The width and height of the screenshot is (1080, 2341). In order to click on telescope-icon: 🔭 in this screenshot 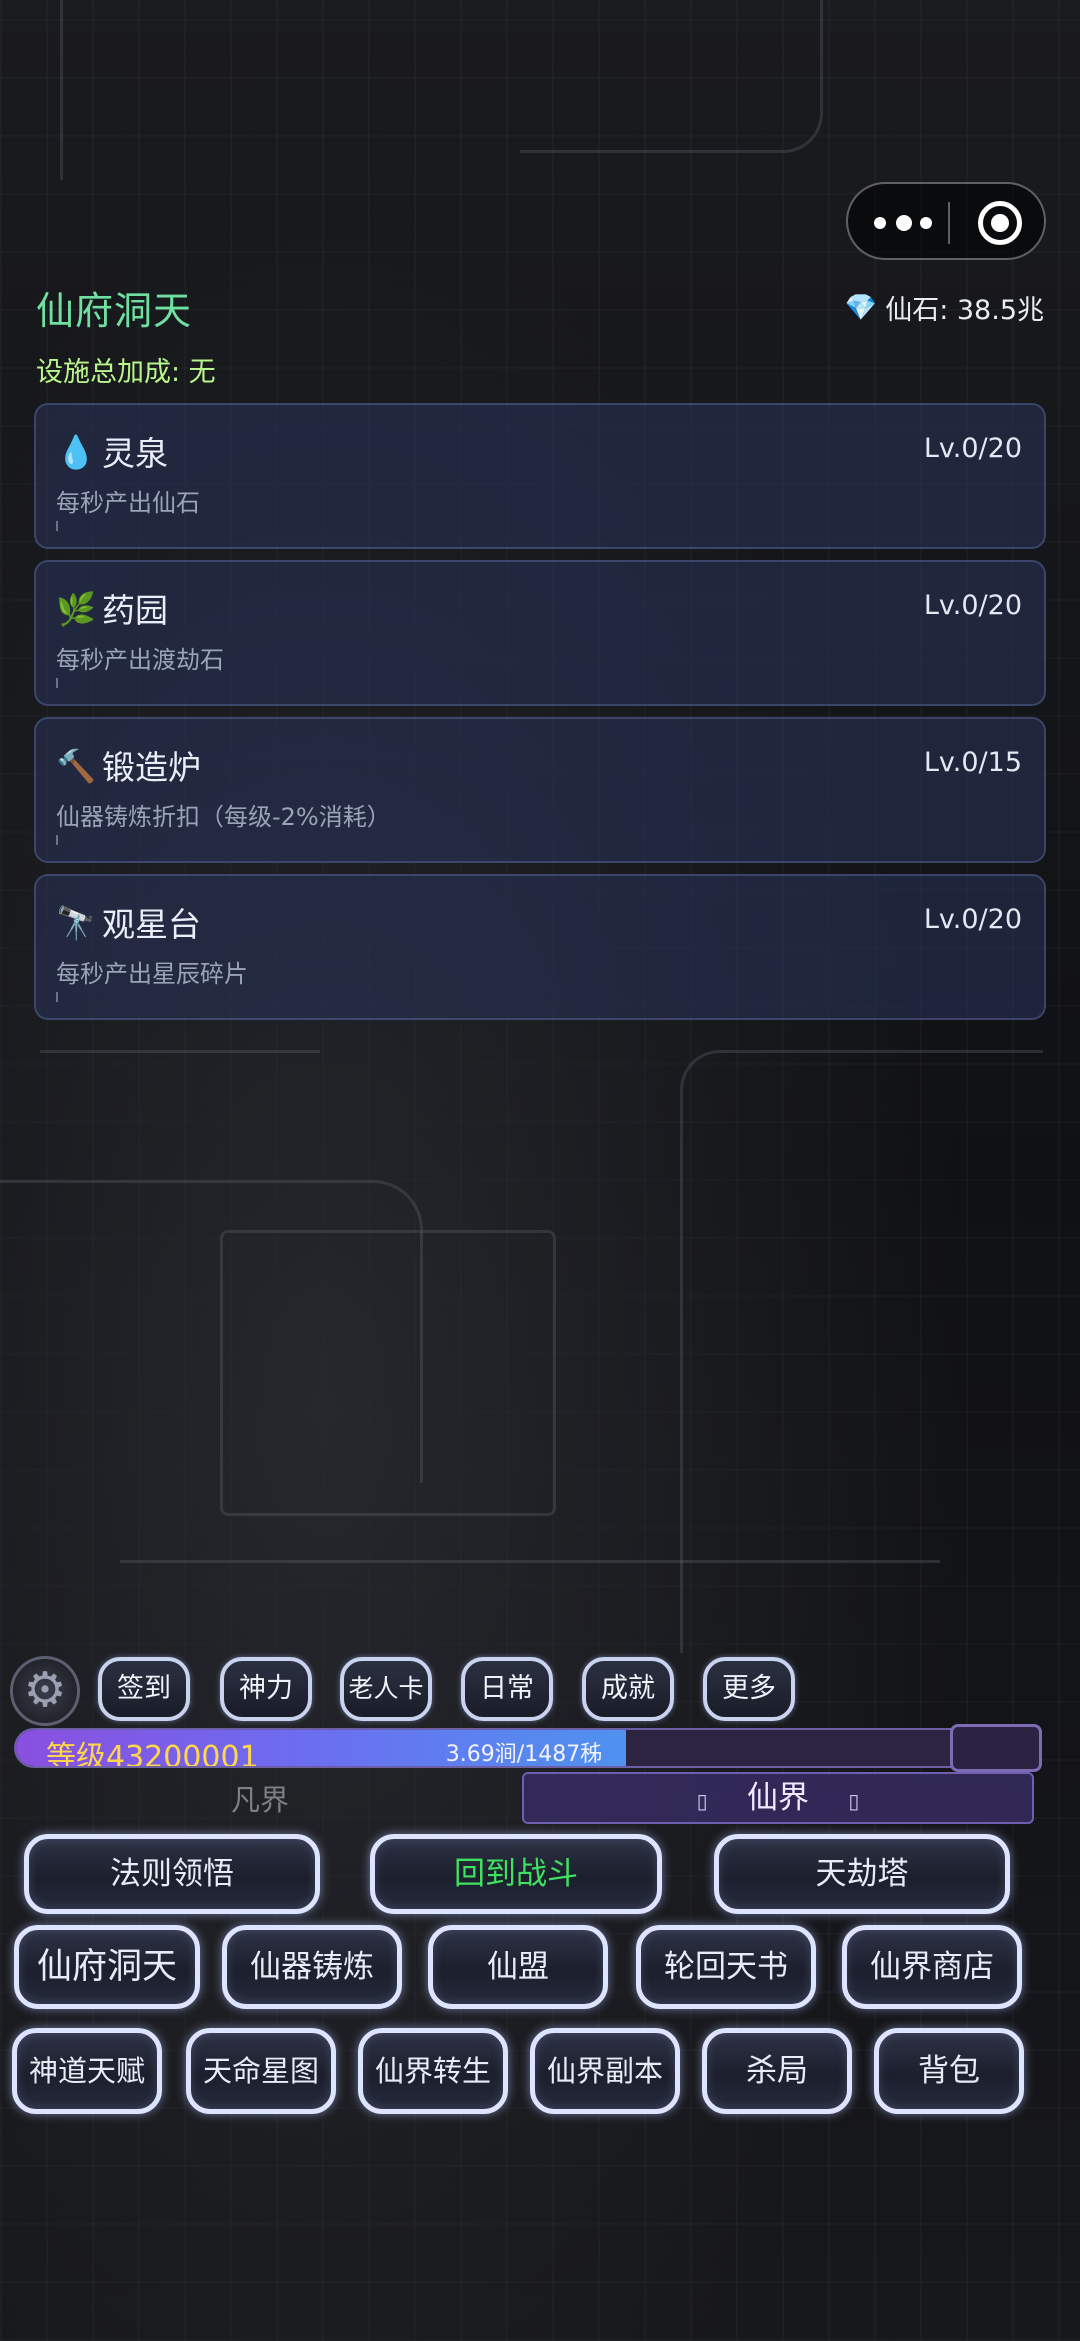, I will do `click(76, 923)`.